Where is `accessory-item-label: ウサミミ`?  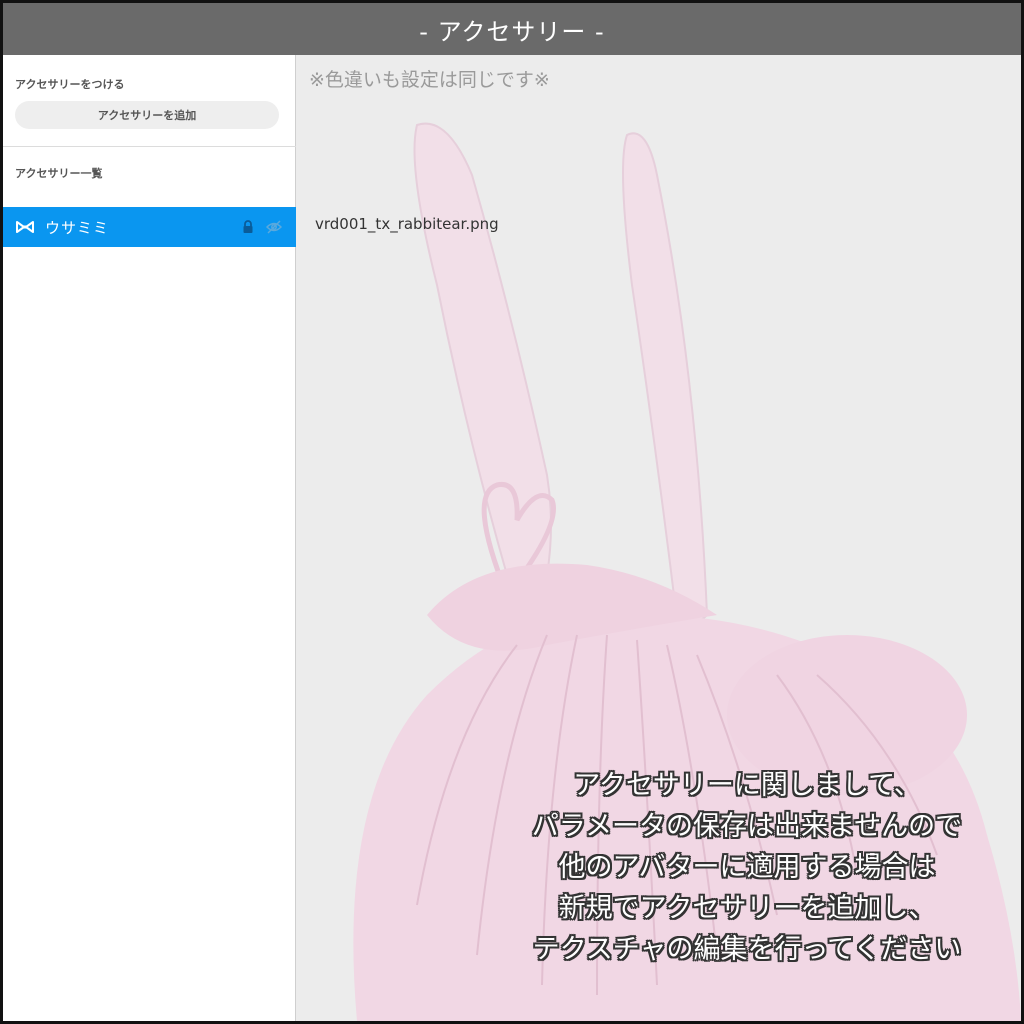
accessory-item-label: ウサミミ is located at coordinates (77, 227).